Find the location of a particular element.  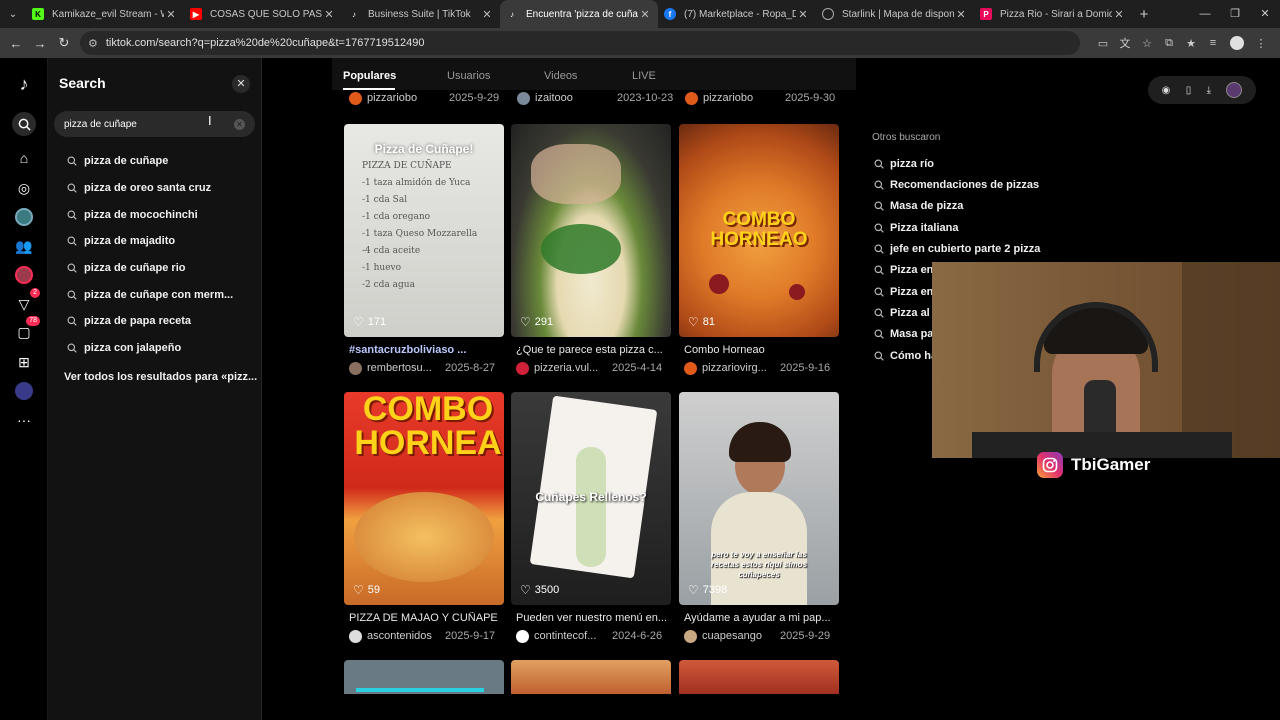

author-name: cuapesango is located at coordinates (732, 636).